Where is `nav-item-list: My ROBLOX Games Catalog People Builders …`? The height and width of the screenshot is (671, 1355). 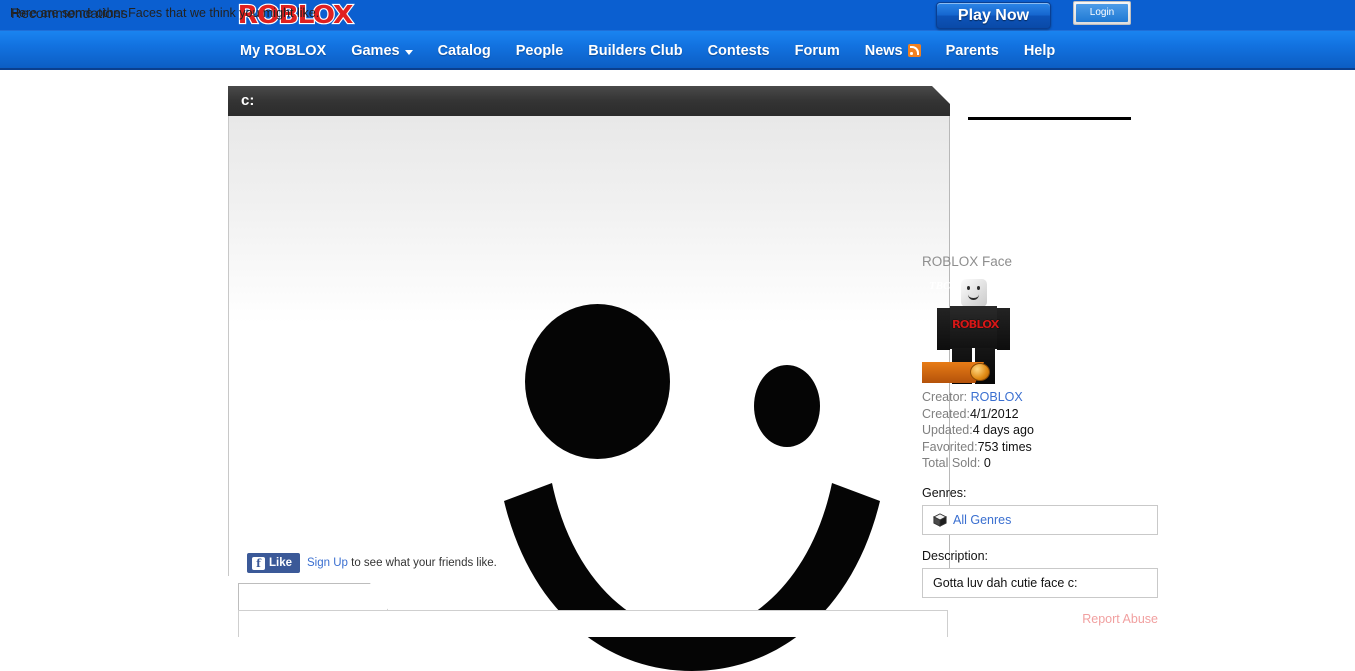 nav-item-list: My ROBLOX Games Catalog People Builders … is located at coordinates (647, 50).